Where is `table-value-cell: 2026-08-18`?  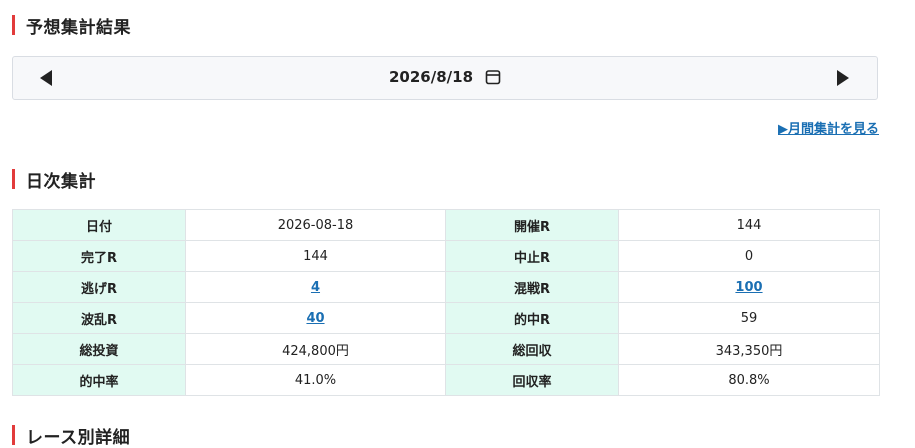 table-value-cell: 2026-08-18 is located at coordinates (315, 225).